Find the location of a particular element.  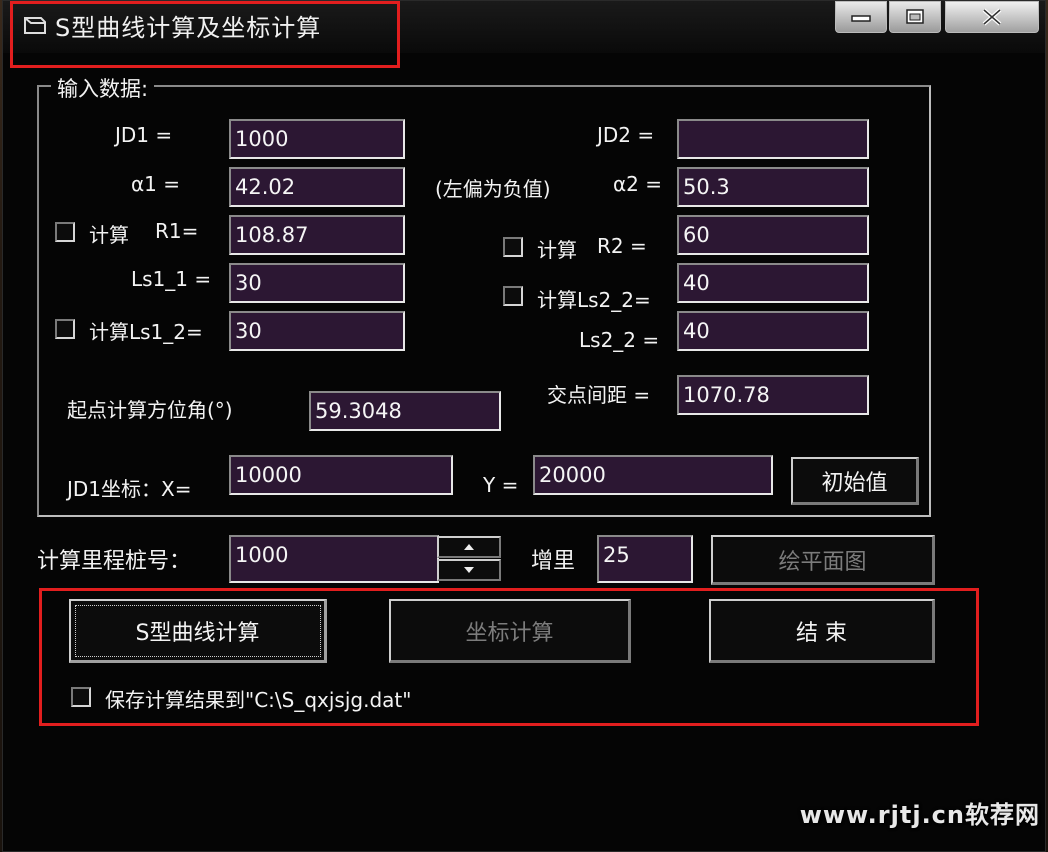

r2-field: 60 is located at coordinates (773, 235).